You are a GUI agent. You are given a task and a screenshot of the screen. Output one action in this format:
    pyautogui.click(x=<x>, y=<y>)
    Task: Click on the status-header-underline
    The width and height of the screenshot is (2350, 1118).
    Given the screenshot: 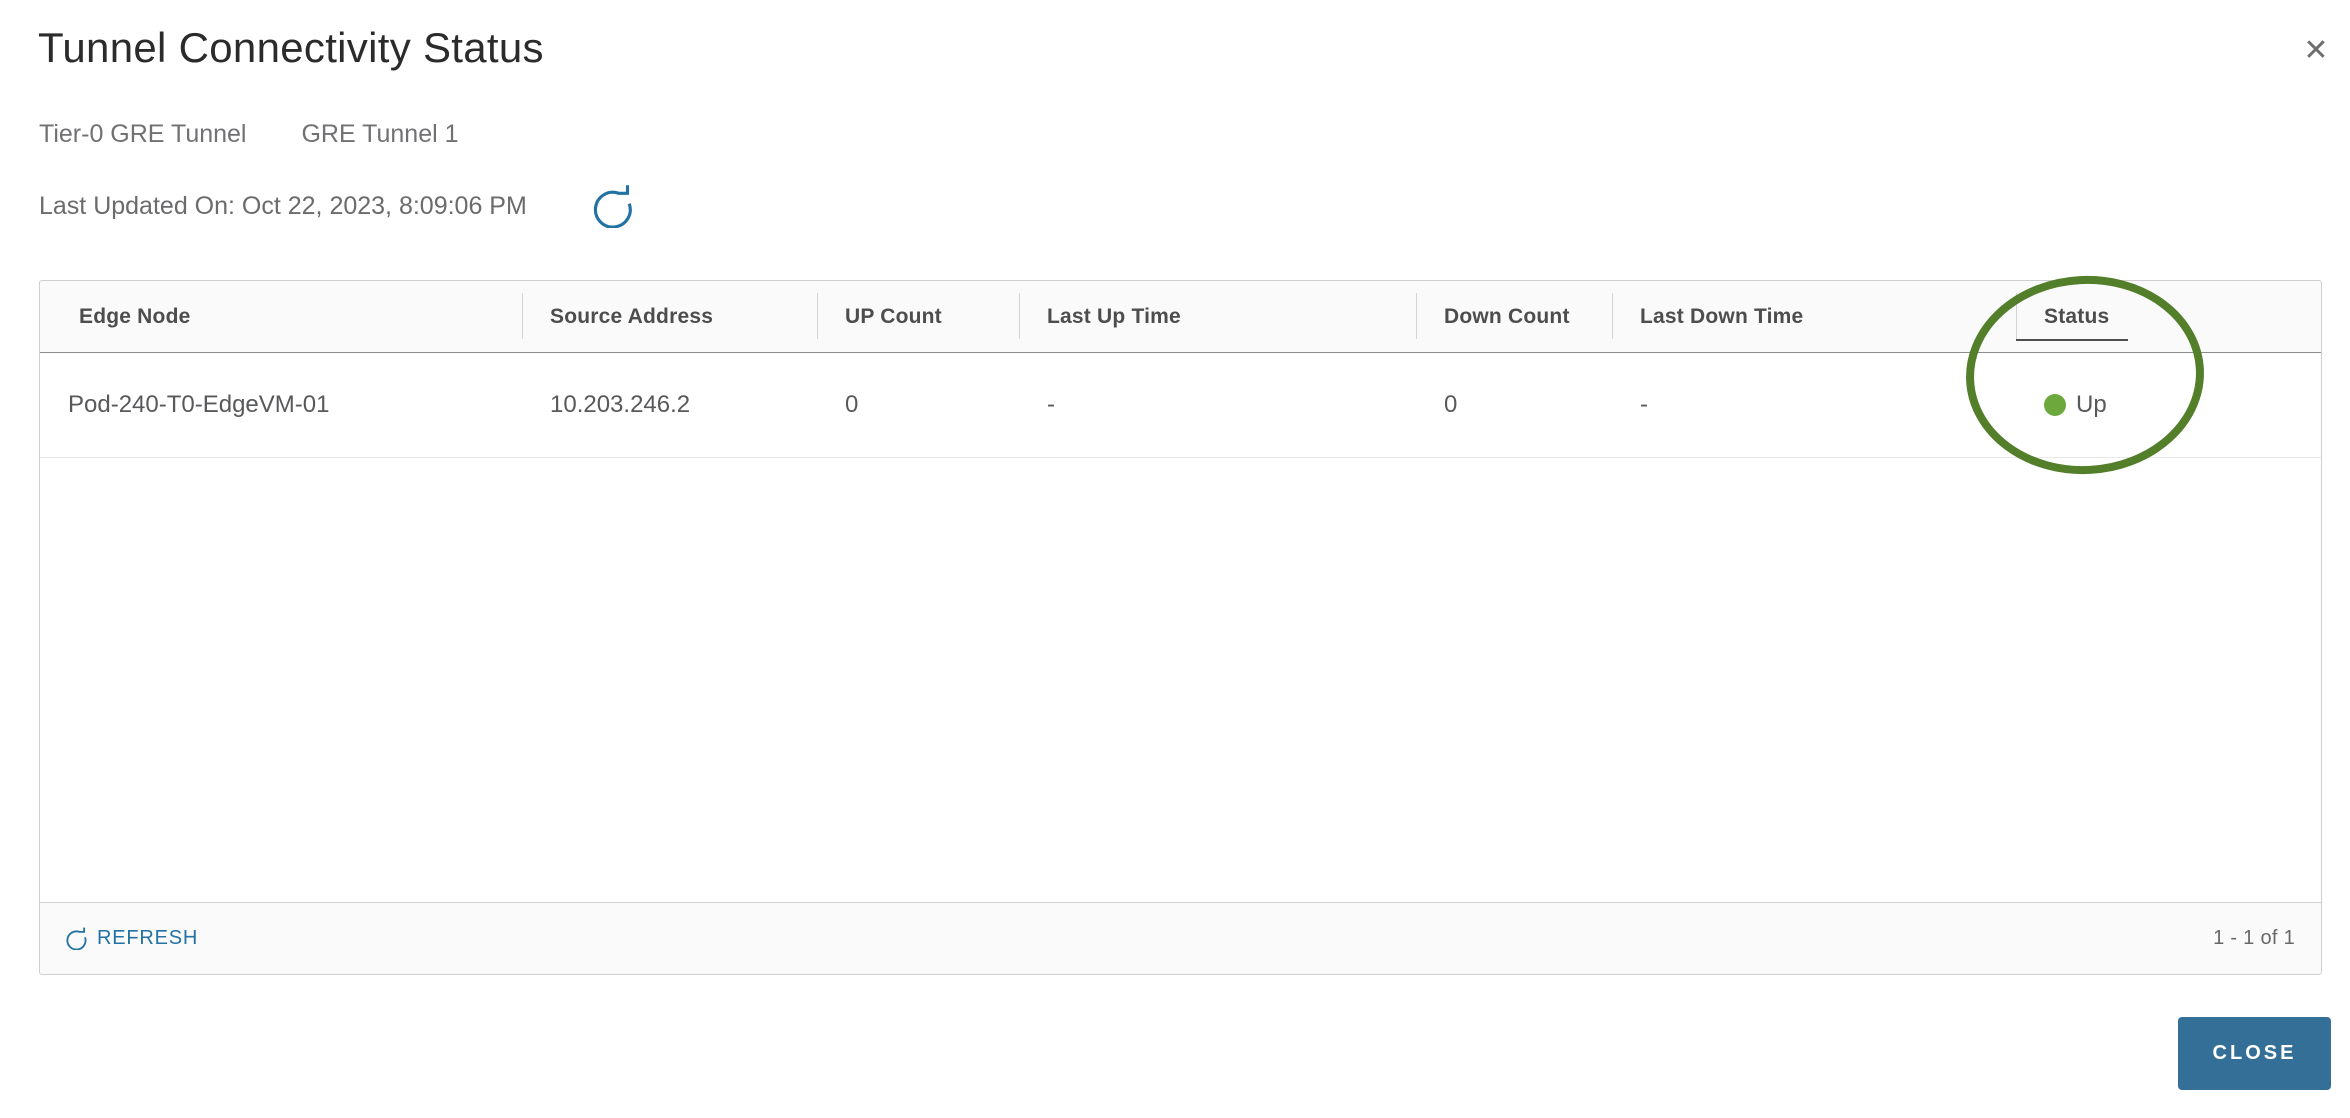 What is the action you would take?
    pyautogui.click(x=2072, y=340)
    